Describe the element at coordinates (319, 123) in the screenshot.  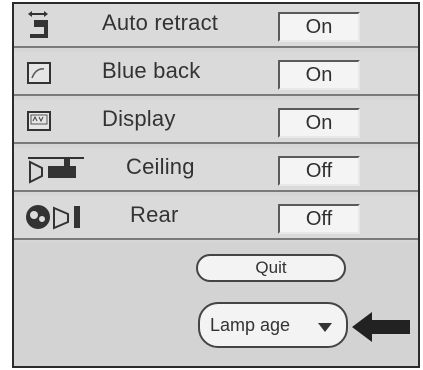
I see `display-value: On` at that location.